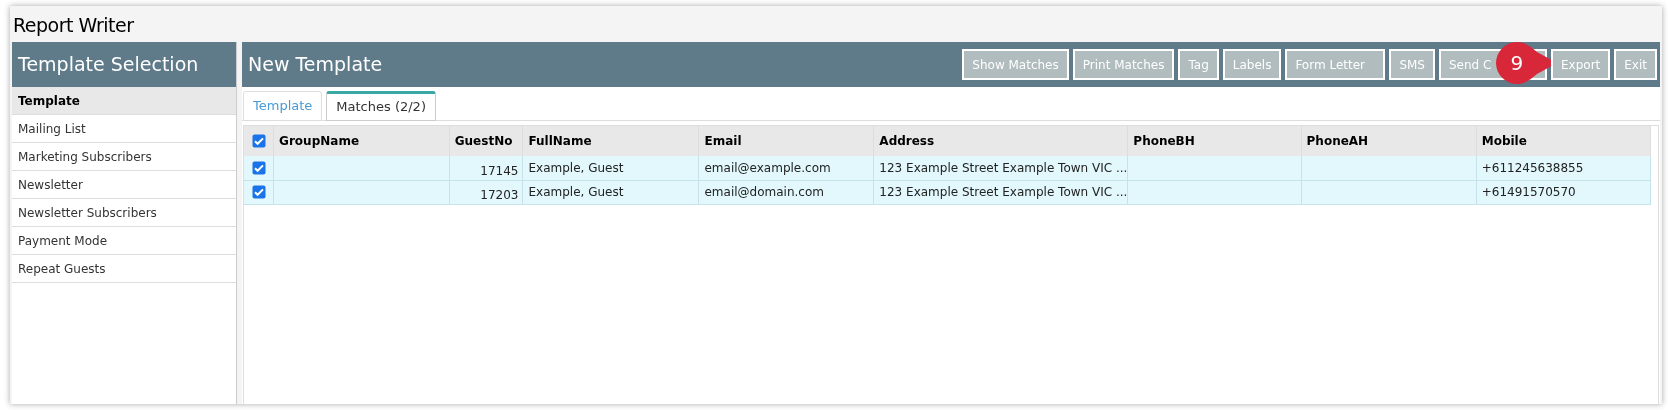 Image resolution: width=1668 pixels, height=410 pixels. What do you see at coordinates (499, 170) in the screenshot?
I see `table-cell: 17145` at bounding box center [499, 170].